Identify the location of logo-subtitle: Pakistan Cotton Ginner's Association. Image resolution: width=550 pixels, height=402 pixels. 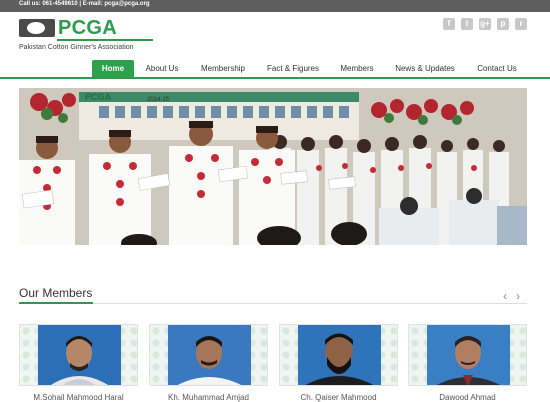
(76, 47).